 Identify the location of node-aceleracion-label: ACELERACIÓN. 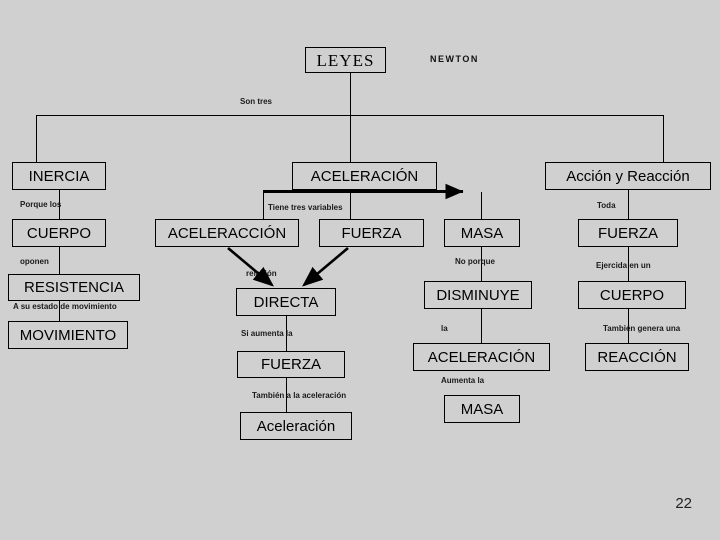
(364, 176).